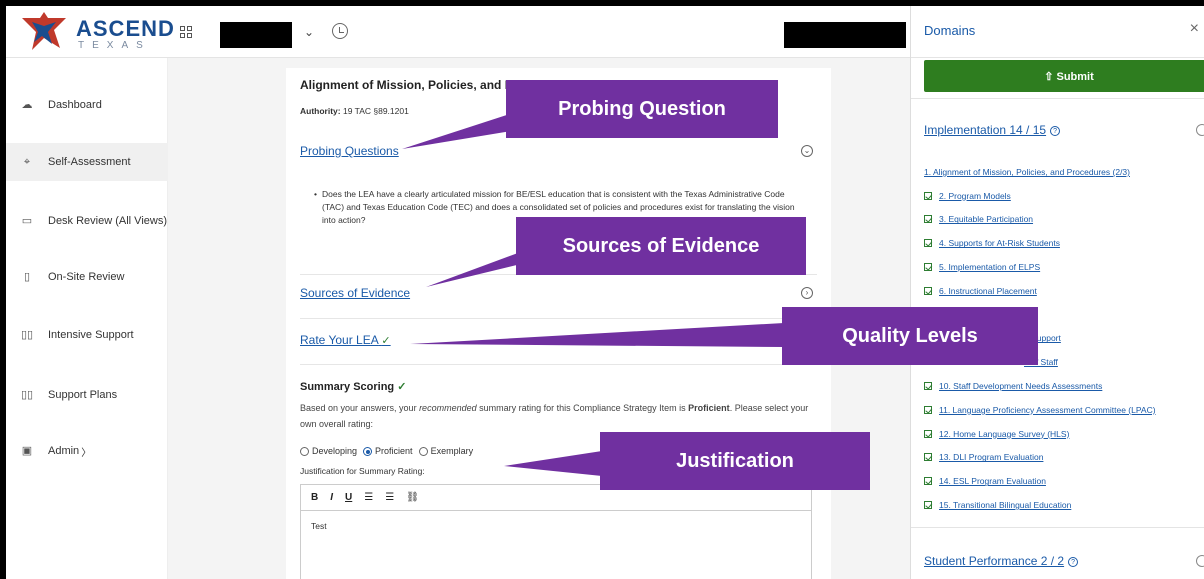 This screenshot has height=579, width=1204. I want to click on domain-label: 14. ESL Program Evaluation, so click(992, 481).